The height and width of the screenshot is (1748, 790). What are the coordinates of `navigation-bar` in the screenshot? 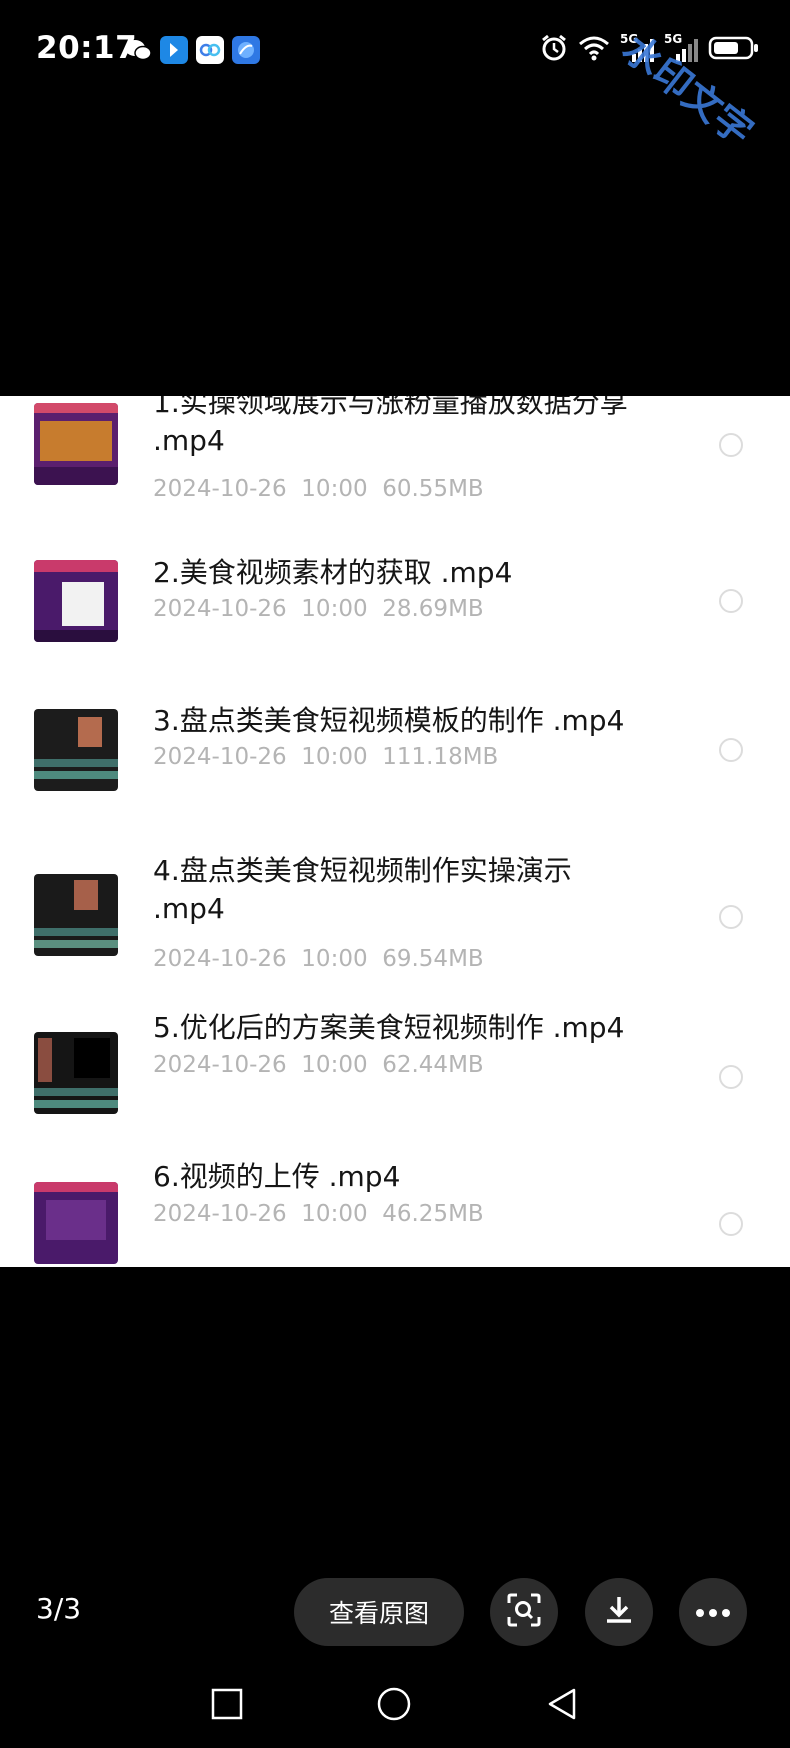 It's located at (395, 1708).